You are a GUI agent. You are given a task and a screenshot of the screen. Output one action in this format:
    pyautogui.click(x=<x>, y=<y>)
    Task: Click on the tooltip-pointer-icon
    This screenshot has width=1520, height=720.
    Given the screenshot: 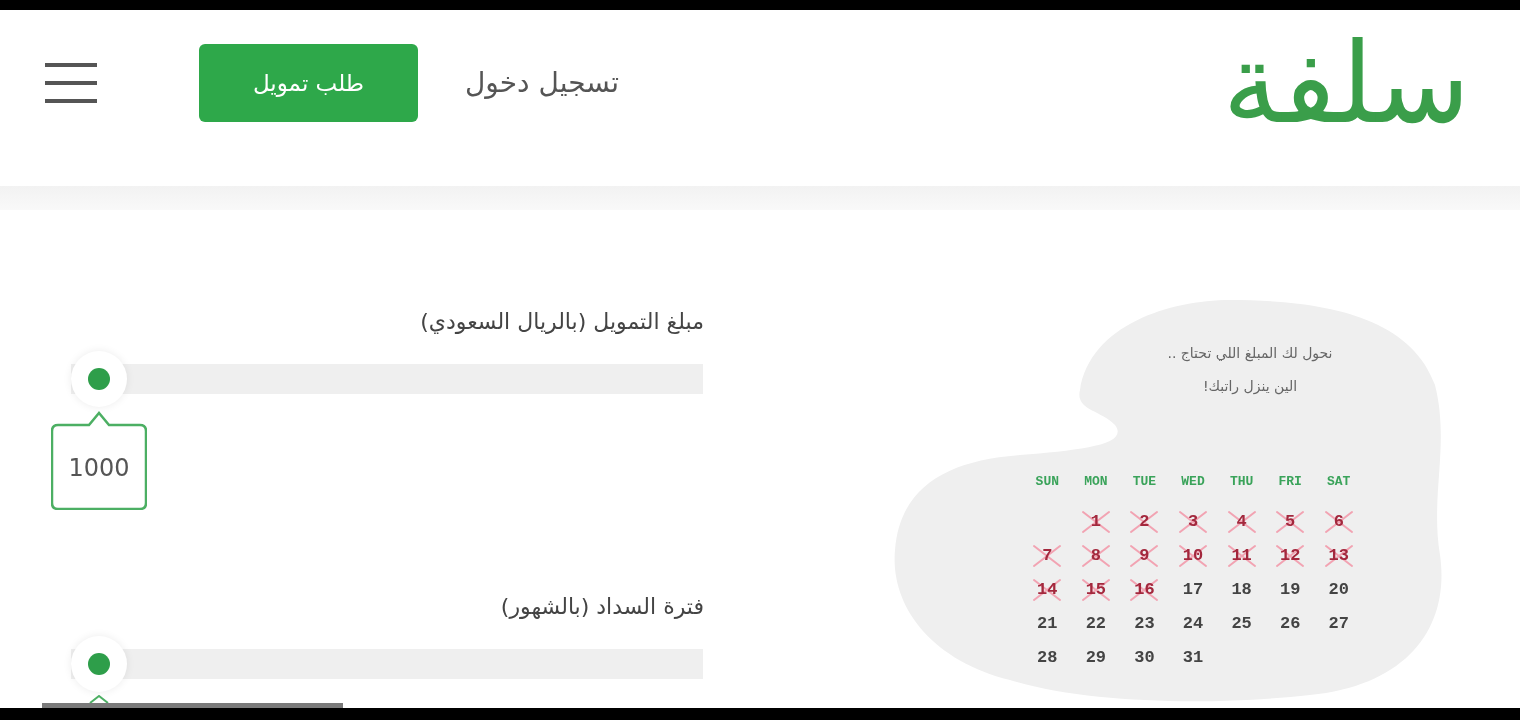 What is the action you would take?
    pyautogui.click(x=99, y=699)
    